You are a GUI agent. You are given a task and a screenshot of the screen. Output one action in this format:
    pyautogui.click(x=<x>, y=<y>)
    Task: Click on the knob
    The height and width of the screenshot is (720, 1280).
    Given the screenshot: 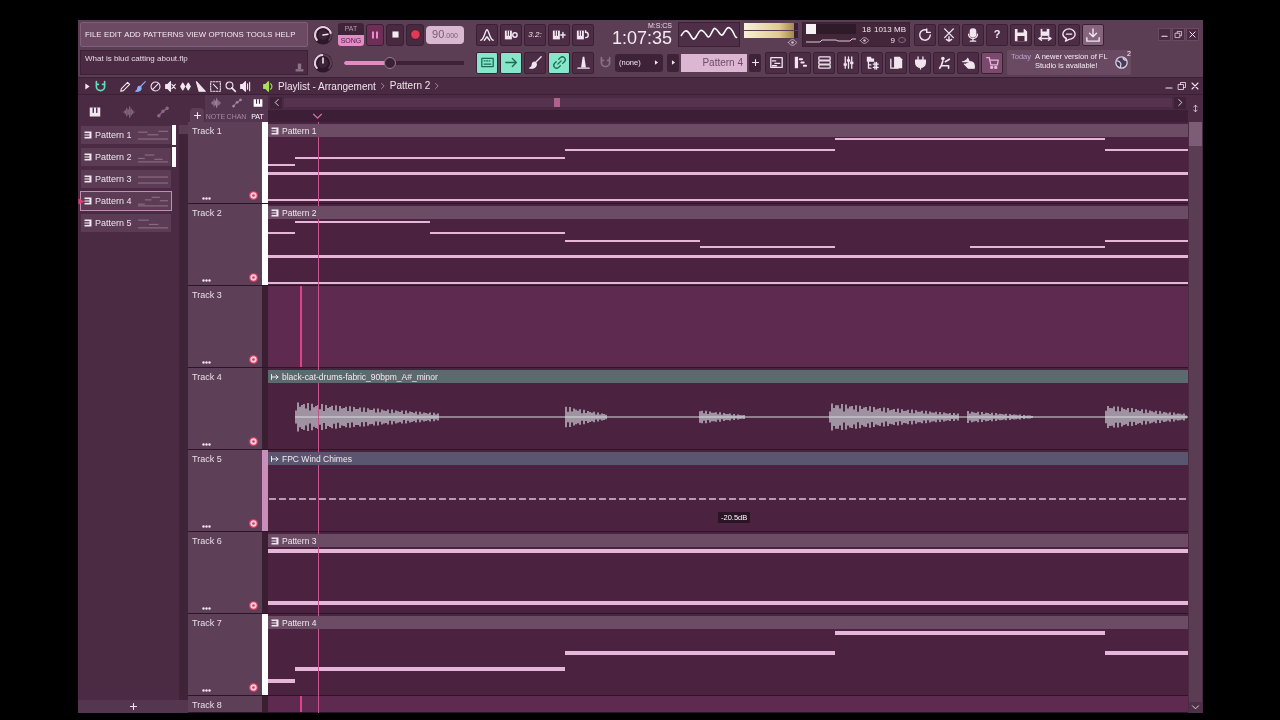 What is the action you would take?
    pyautogui.click(x=323, y=62)
    